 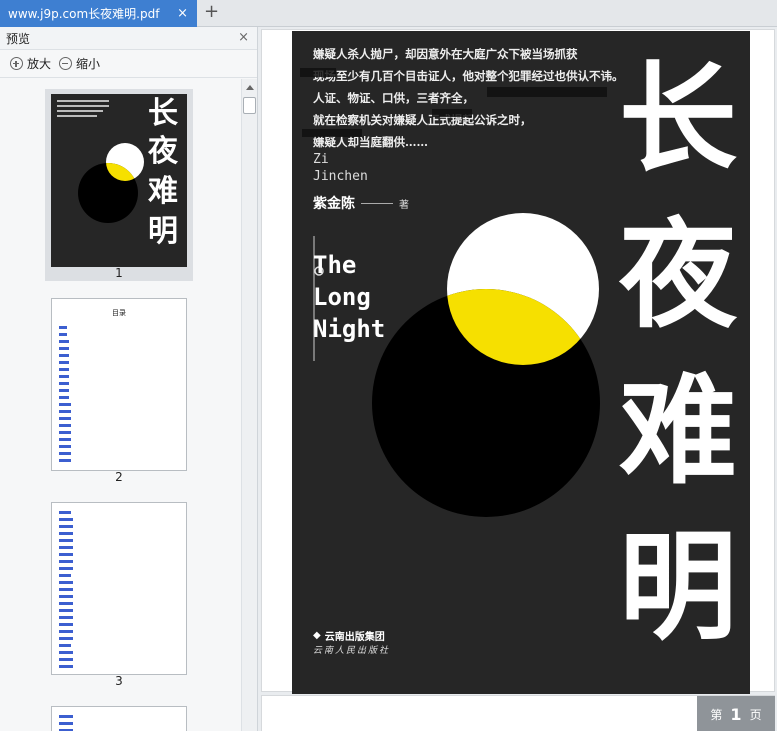 What do you see at coordinates (445, 54) in the screenshot?
I see `blurb-line: 嫌疑人杀人抛尸，却因意外在大庭广众下被当场抓获` at bounding box center [445, 54].